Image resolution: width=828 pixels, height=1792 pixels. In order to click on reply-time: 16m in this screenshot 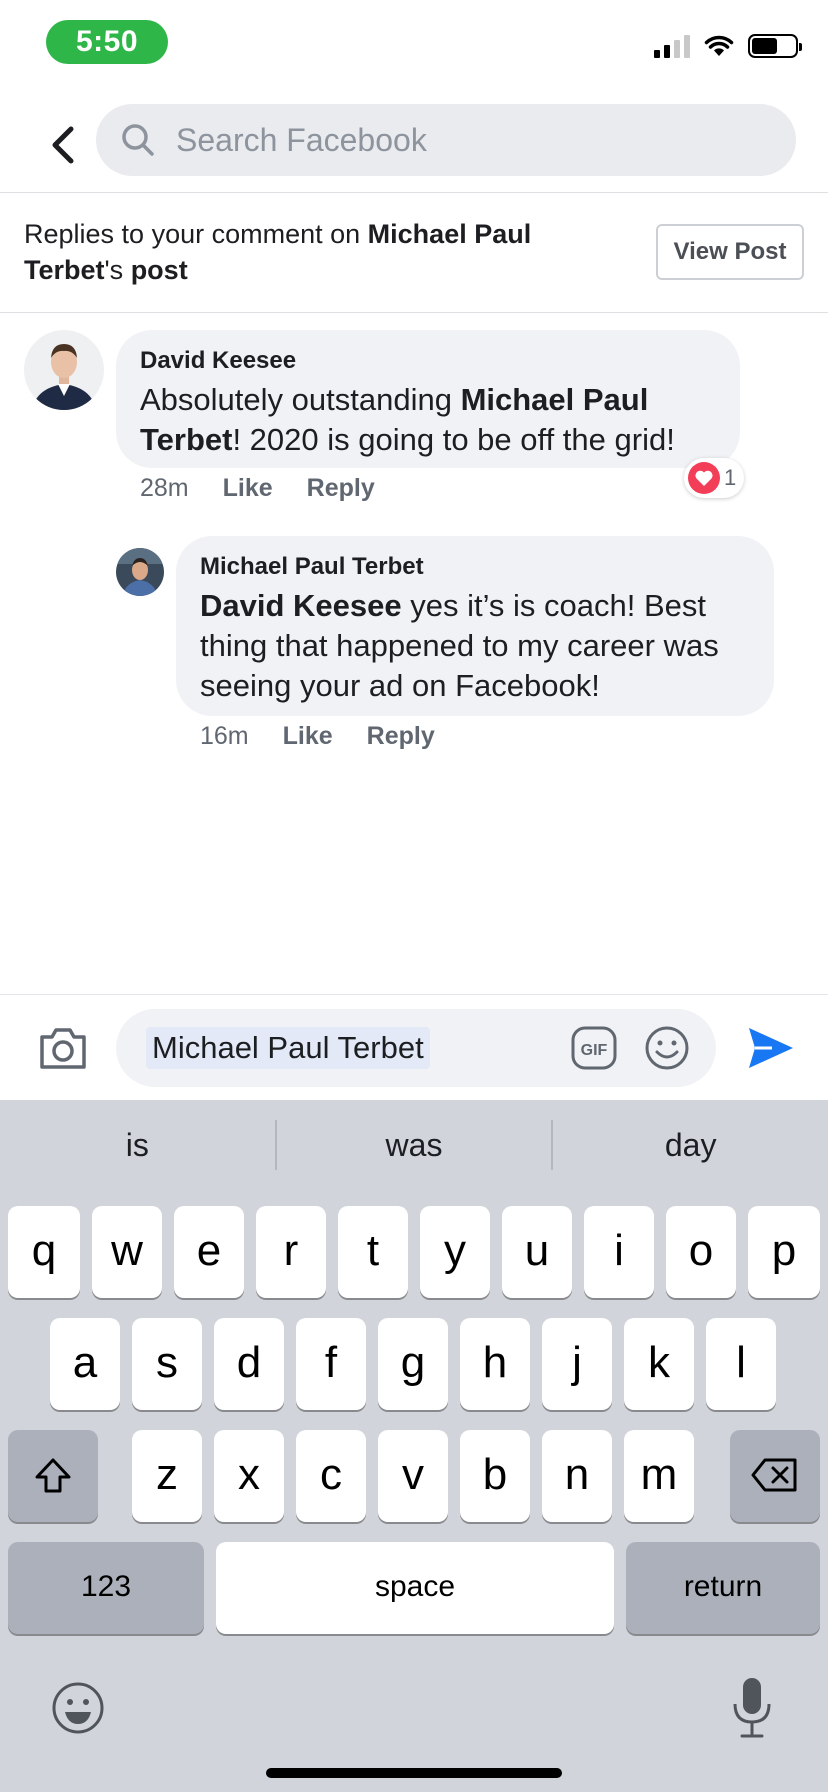, I will do `click(224, 736)`.